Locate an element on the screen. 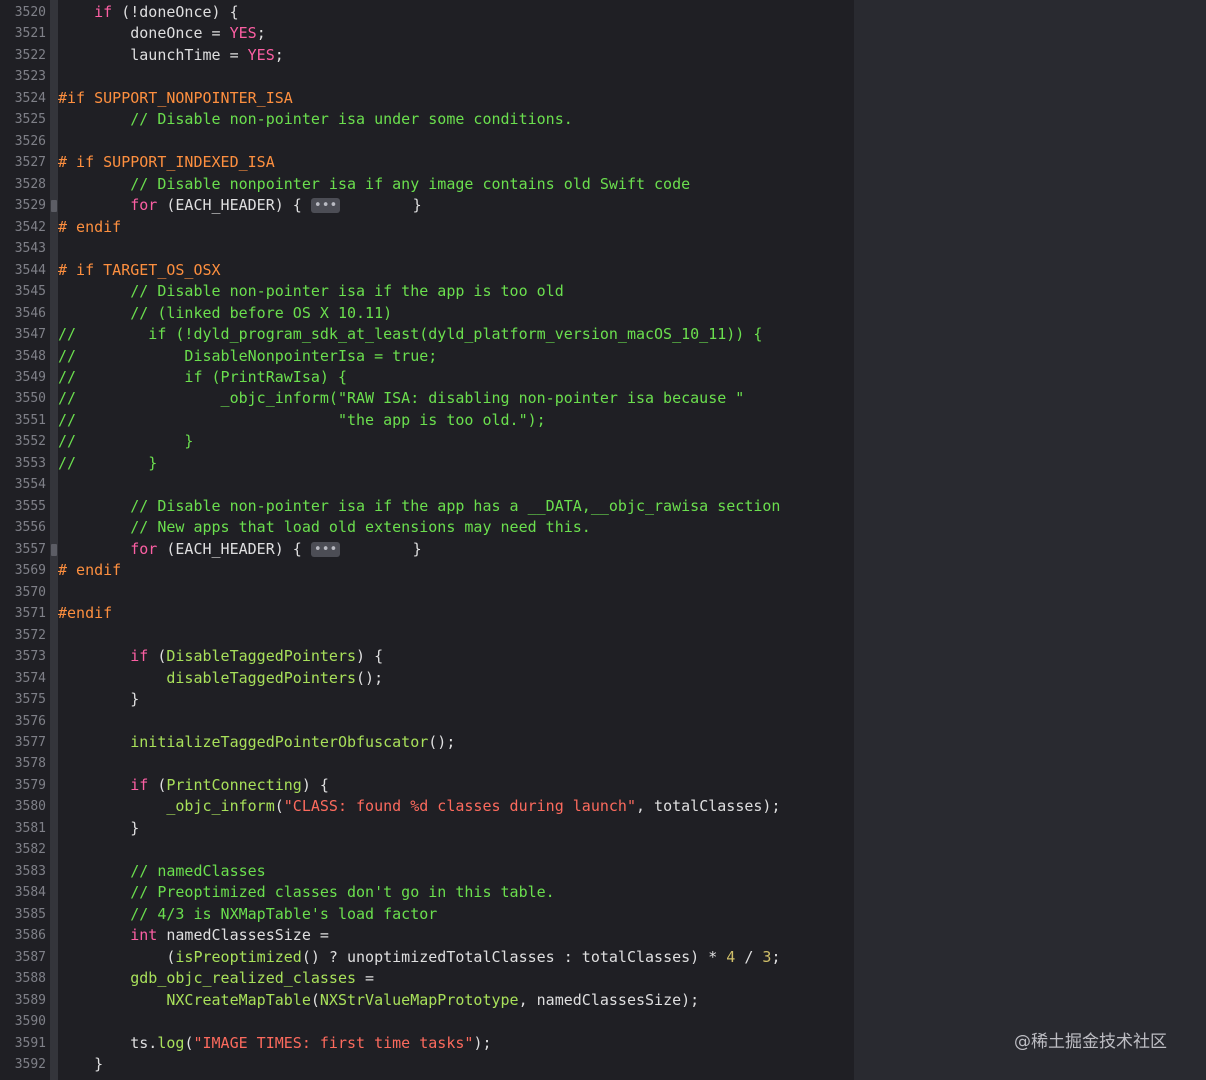  code-line: if (DisableTaggedPointers) { is located at coordinates (220, 656).